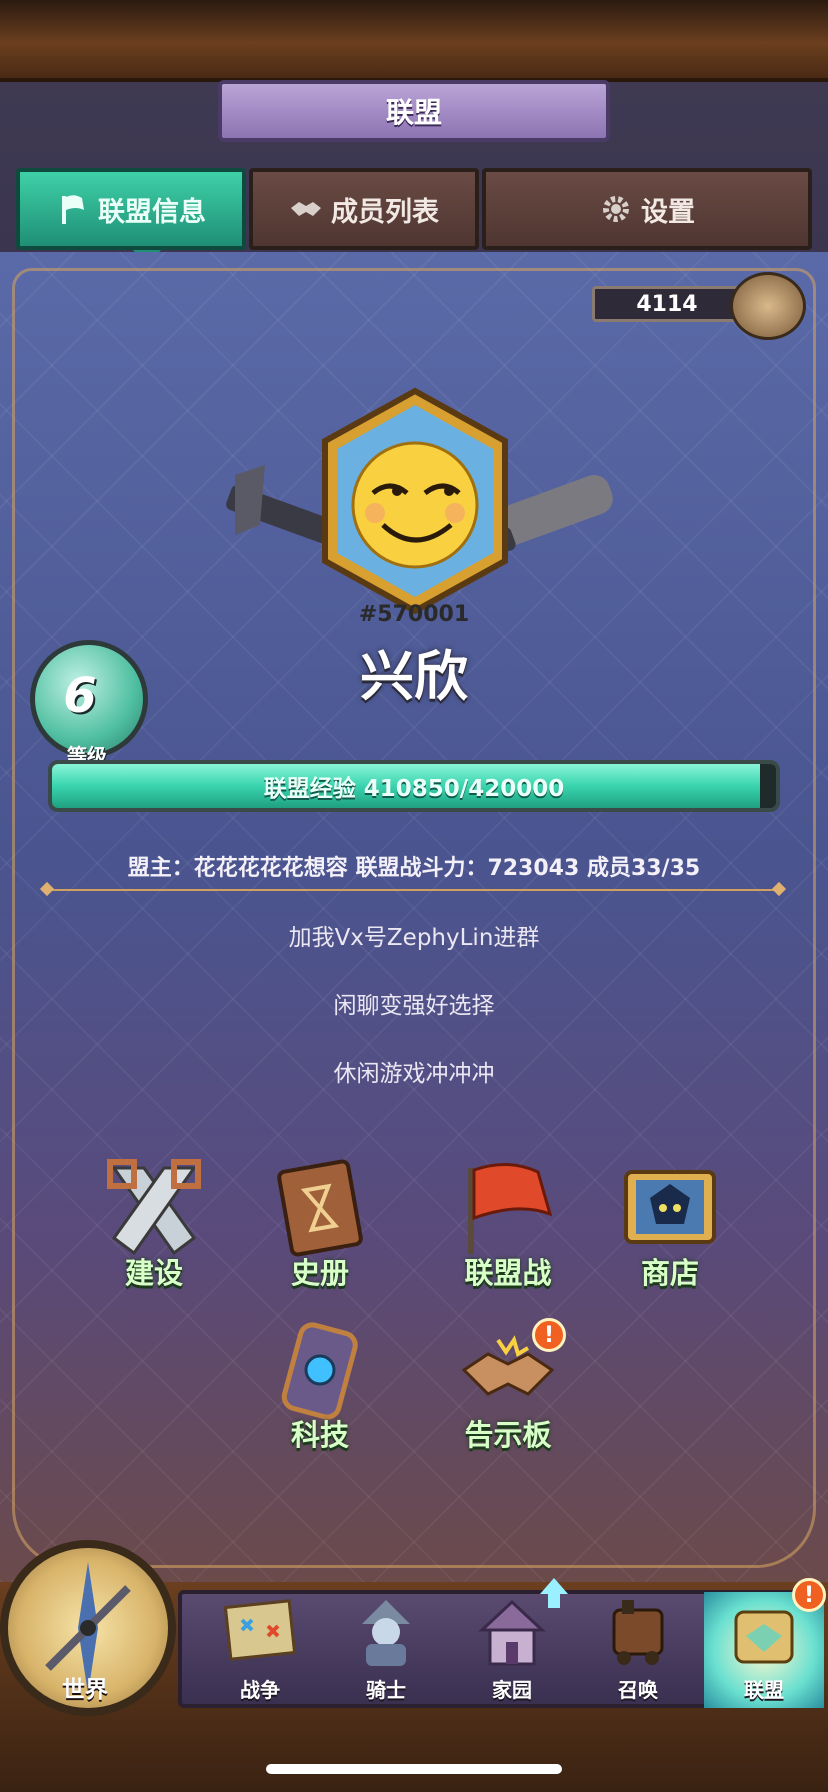 The height and width of the screenshot is (1792, 828). I want to click on notice-line: 加我Vx号ZephyLin进群, so click(414, 938).